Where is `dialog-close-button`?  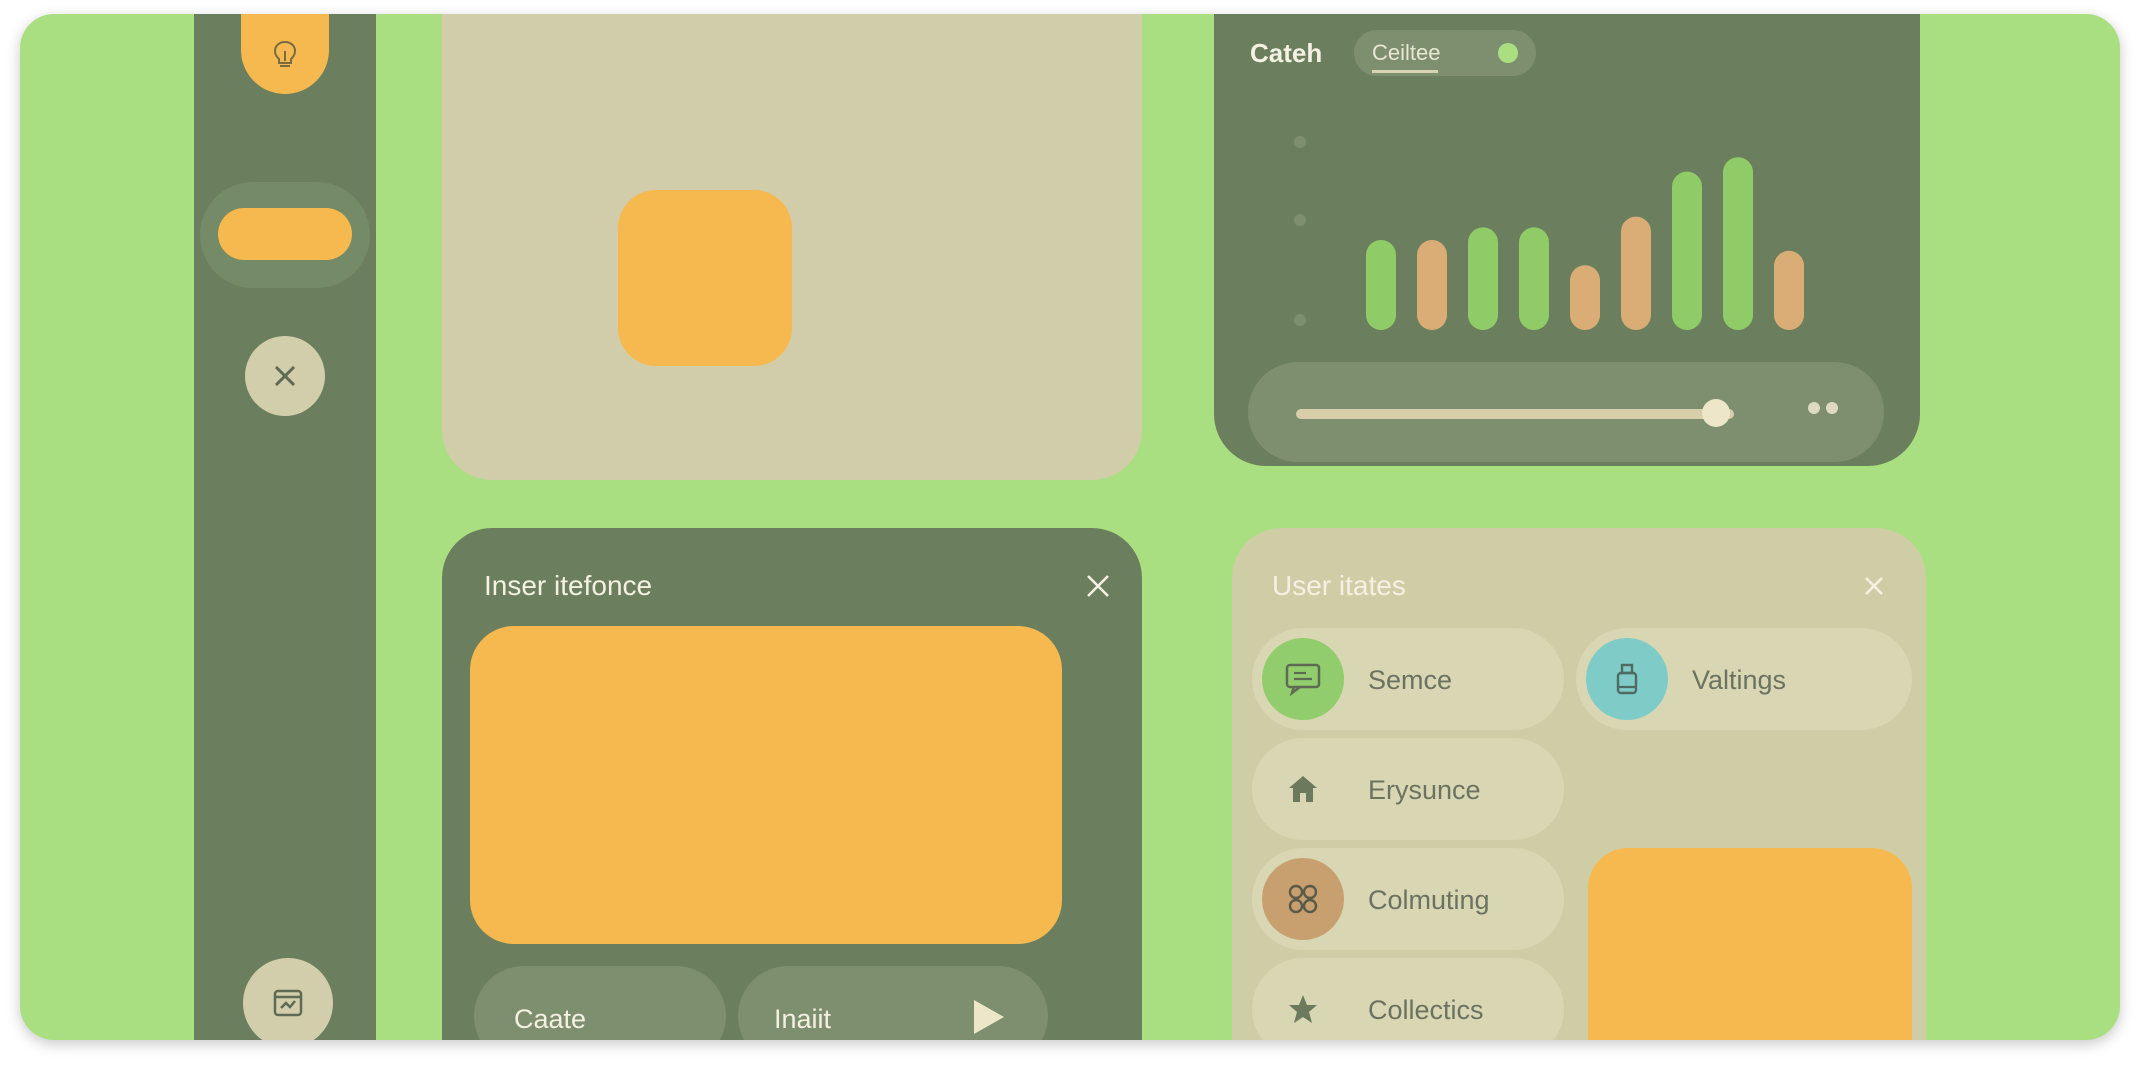
dialog-close-button is located at coordinates (1098, 586).